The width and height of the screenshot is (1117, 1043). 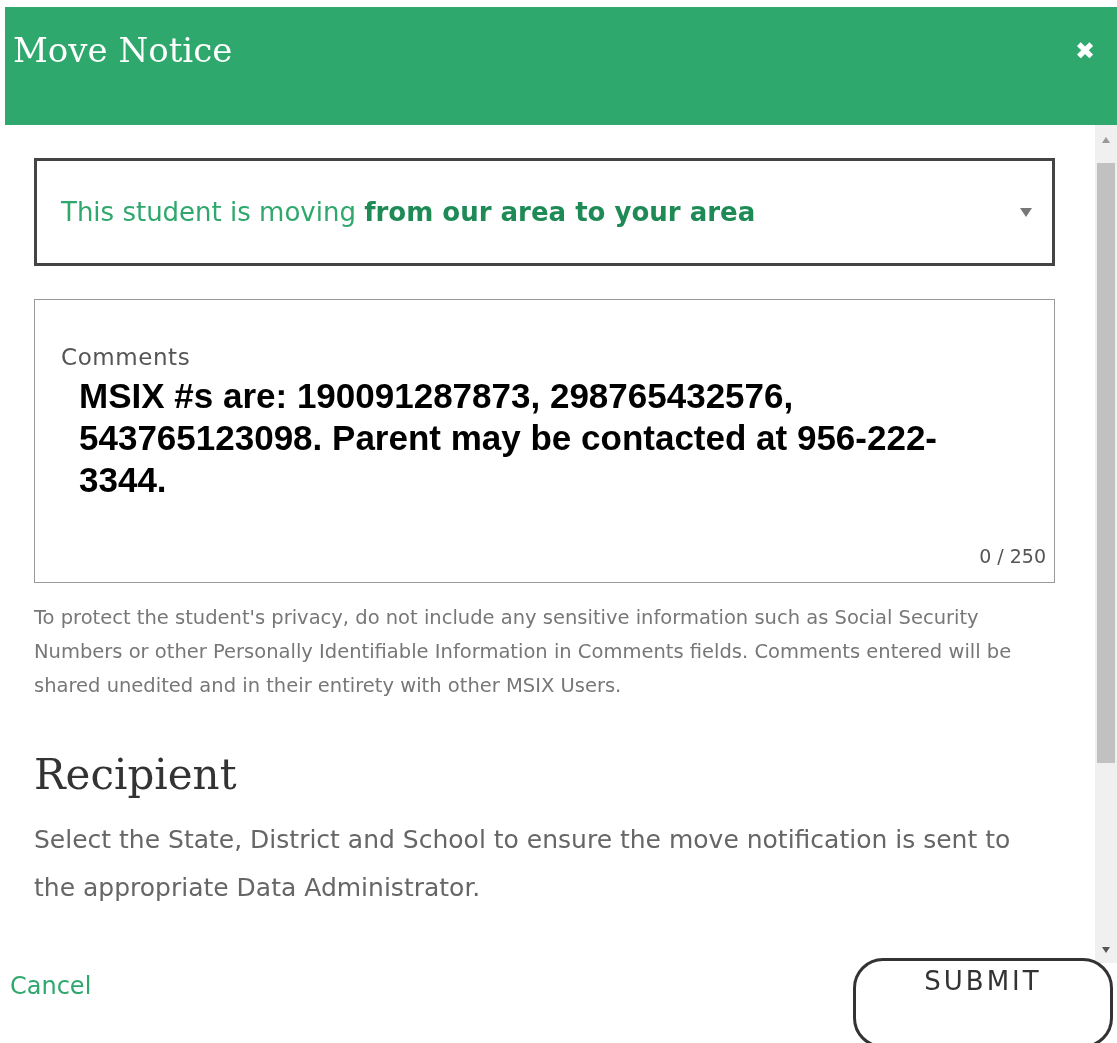 I want to click on select-value: This student is moving from our area to your area, so click(x=408, y=212).